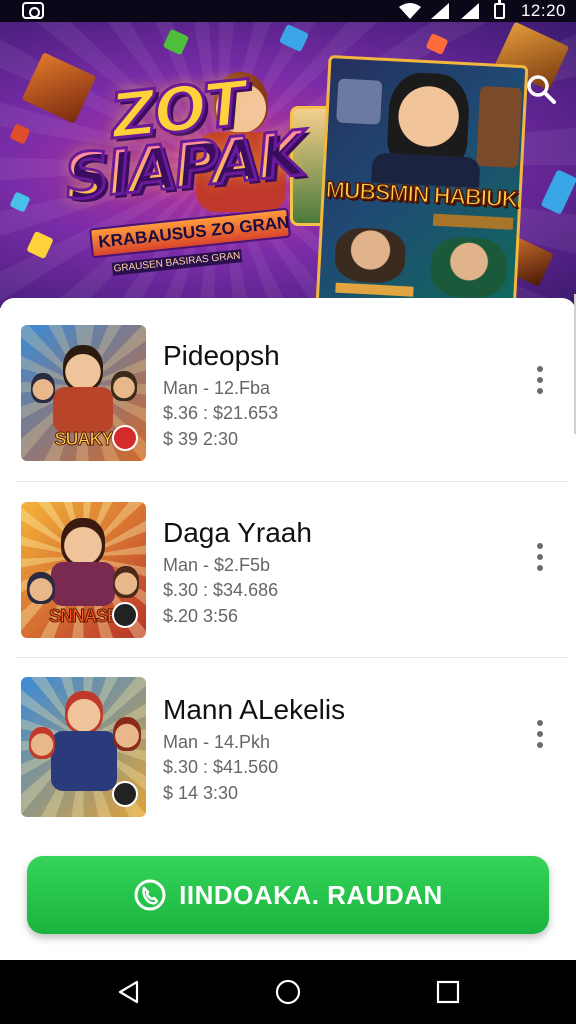 Image resolution: width=576 pixels, height=1024 pixels. I want to click on item-price: $.30 : $41.560, so click(221, 767).